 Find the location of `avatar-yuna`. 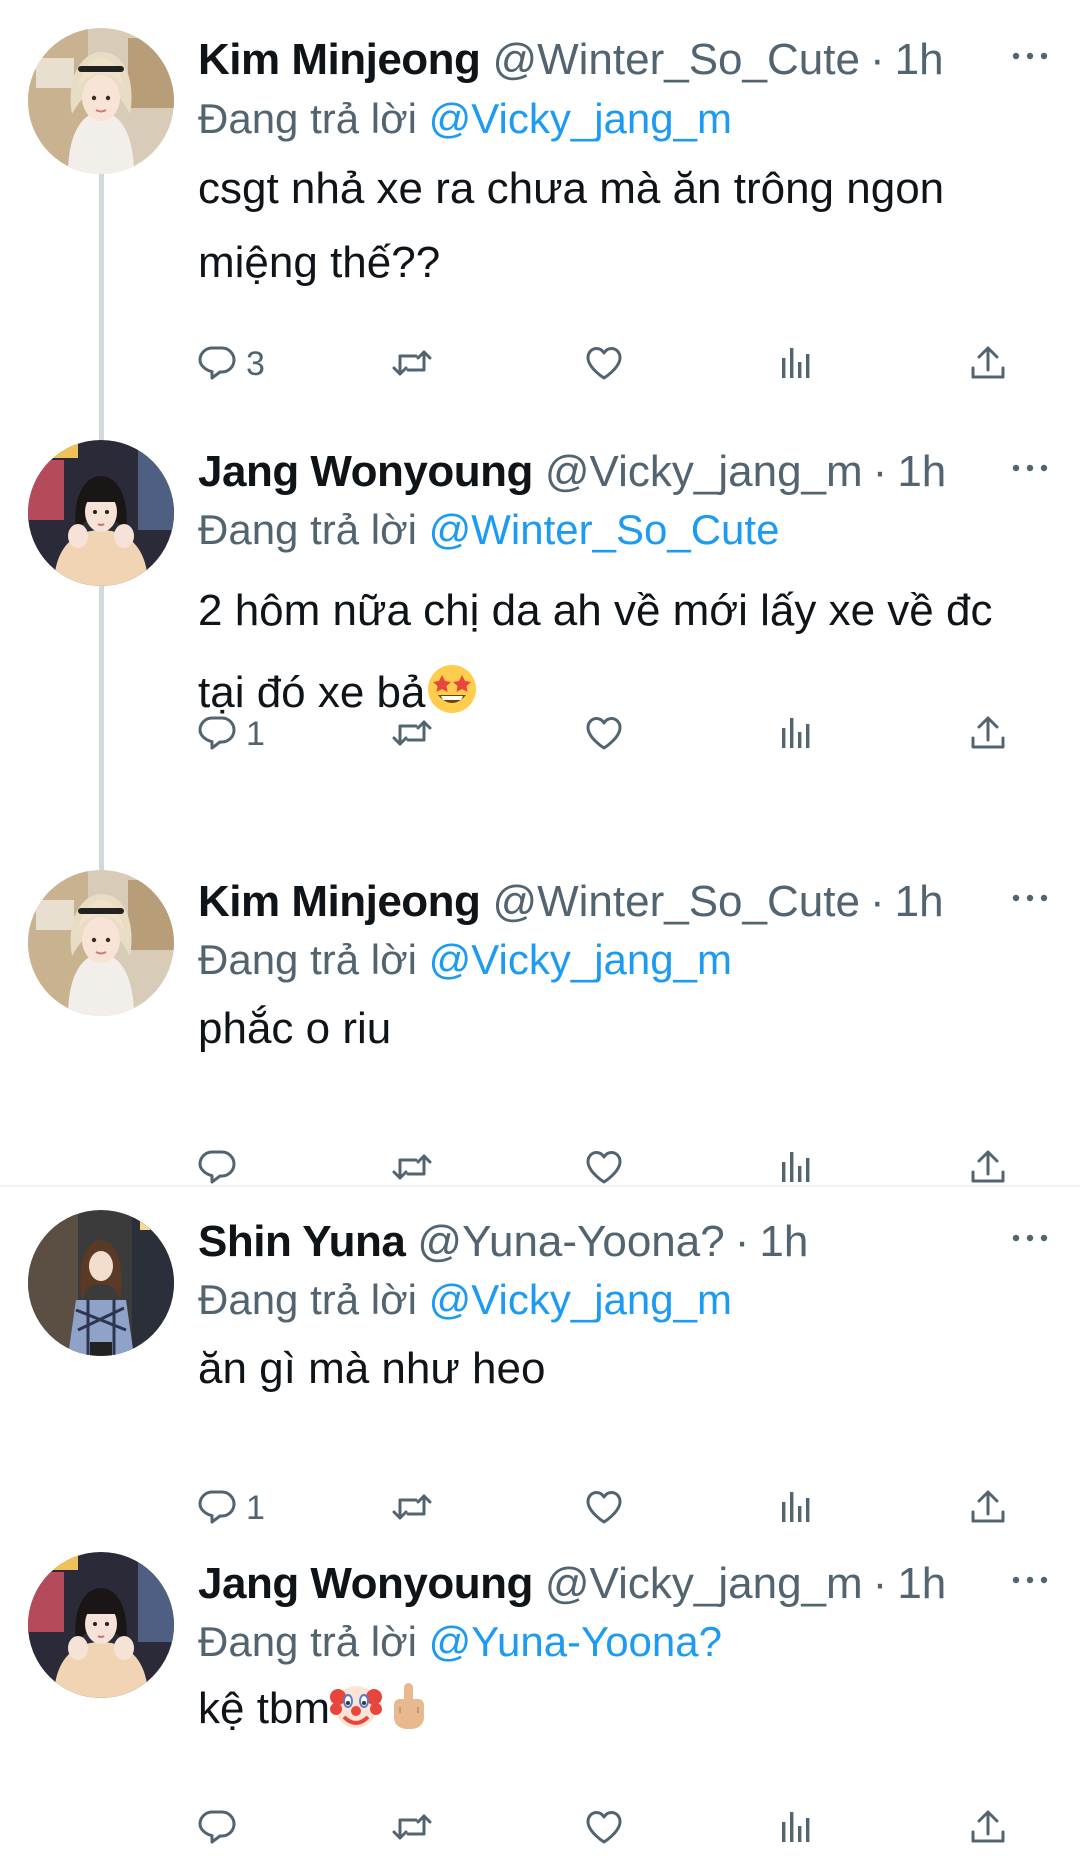

avatar-yuna is located at coordinates (101, 1283).